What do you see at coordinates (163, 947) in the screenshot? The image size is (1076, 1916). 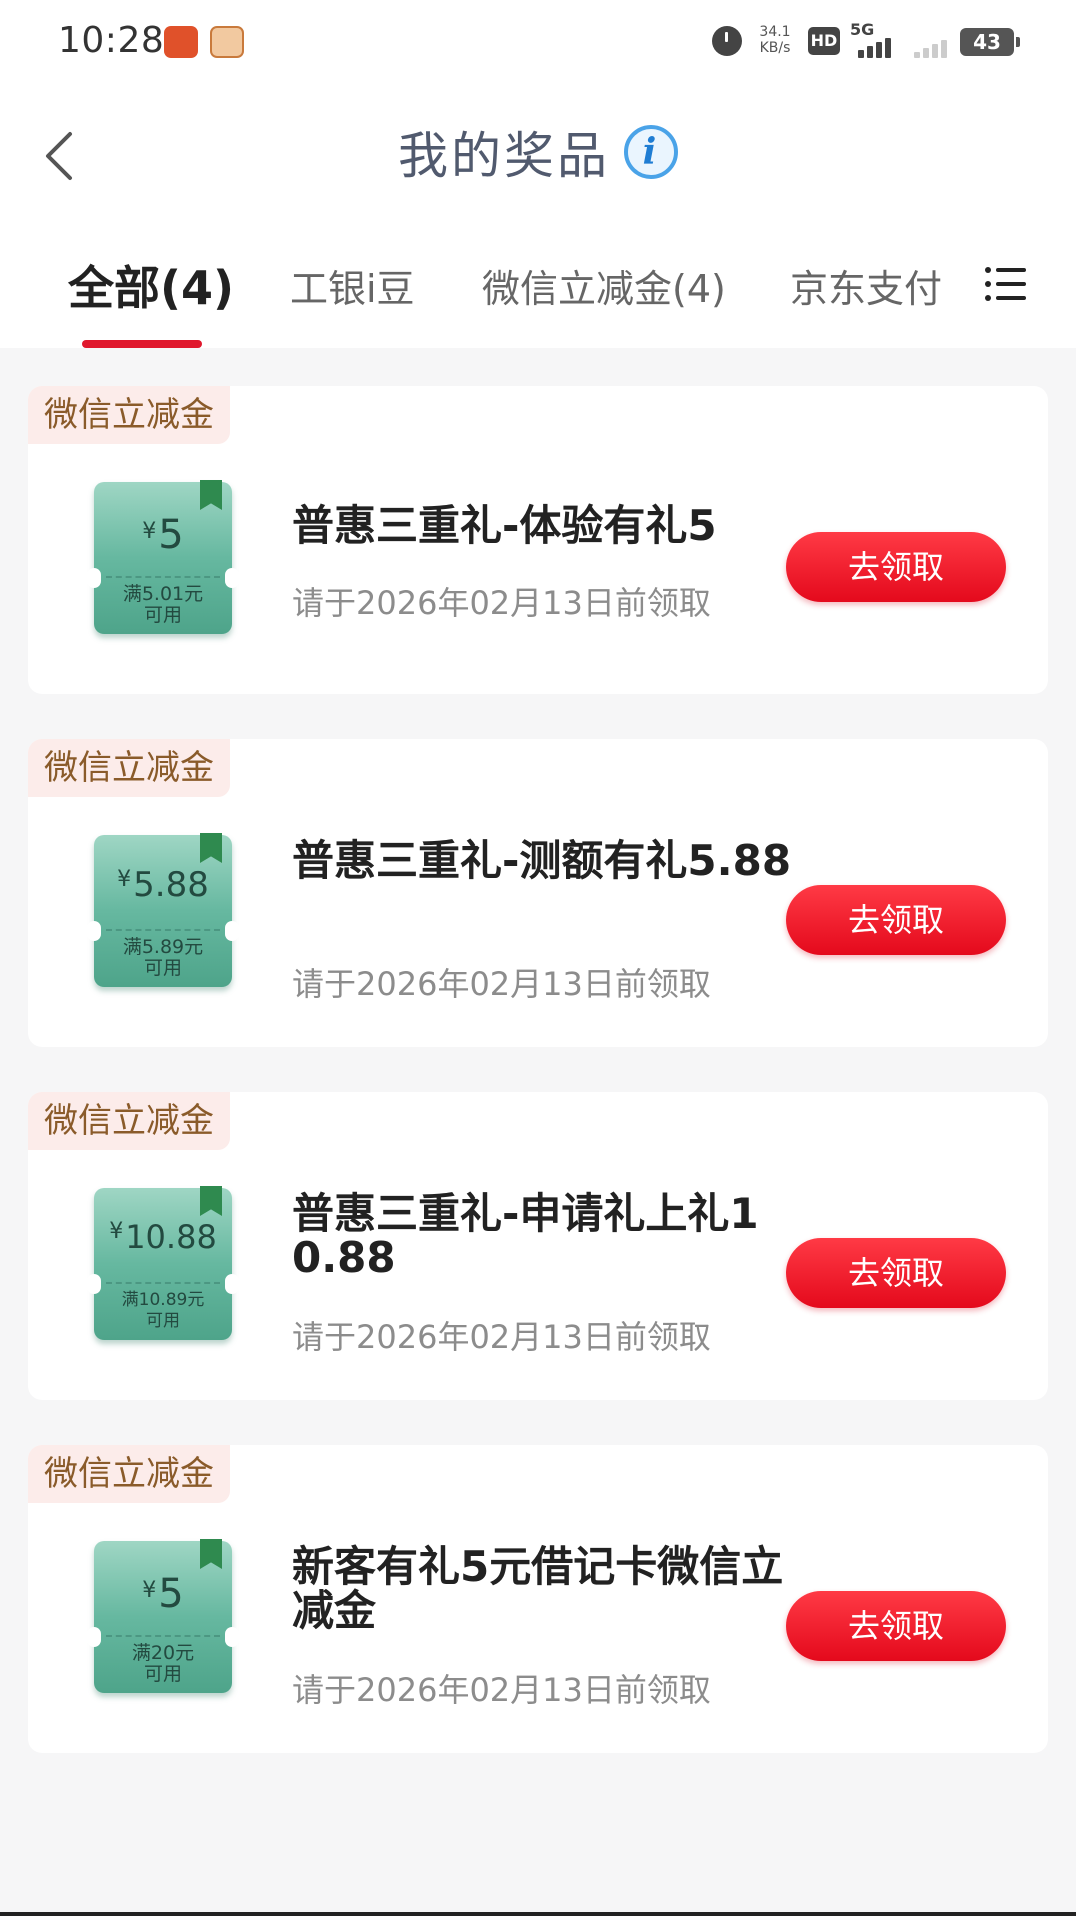 I see `coupon-condition-line1: 满5.89元` at bounding box center [163, 947].